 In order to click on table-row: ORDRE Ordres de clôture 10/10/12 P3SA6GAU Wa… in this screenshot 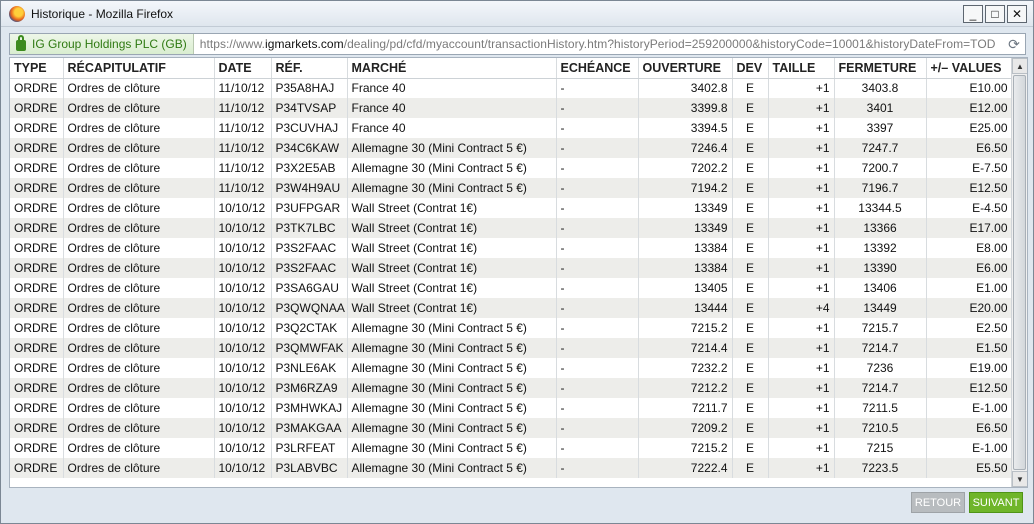, I will do `click(511, 288)`.